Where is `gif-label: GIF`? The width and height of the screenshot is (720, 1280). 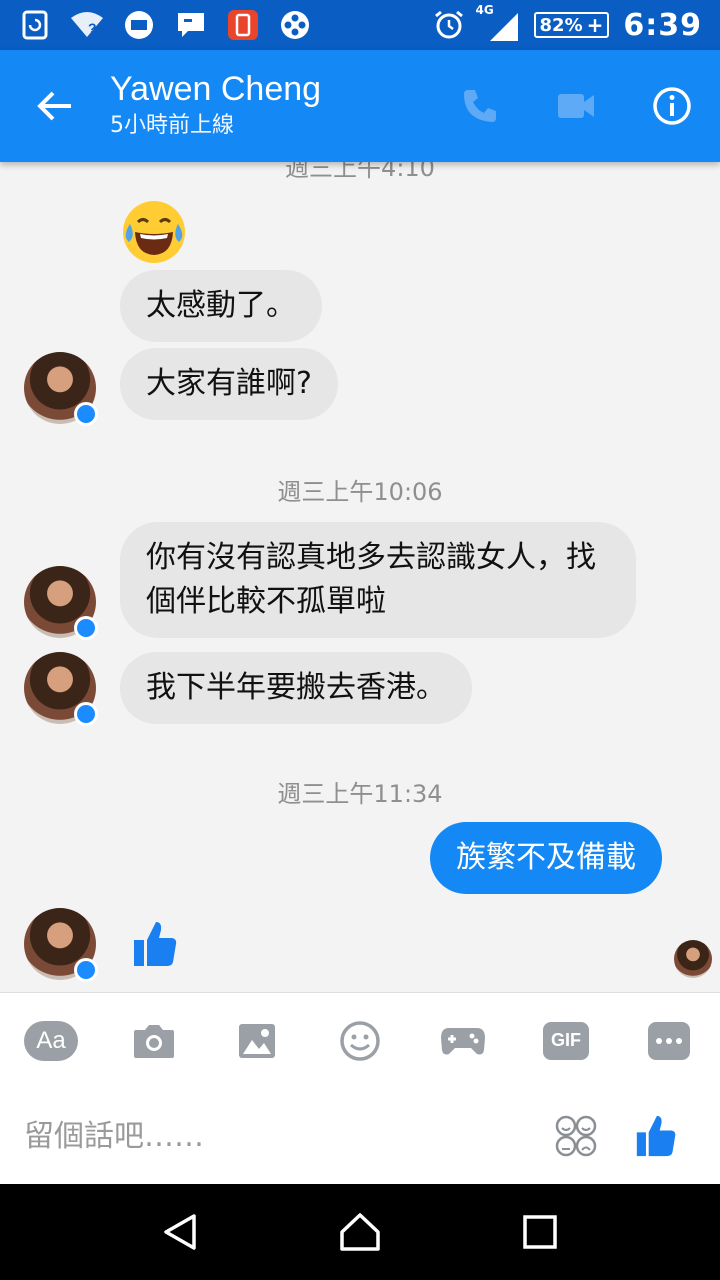
gif-label: GIF is located at coordinates (566, 1040).